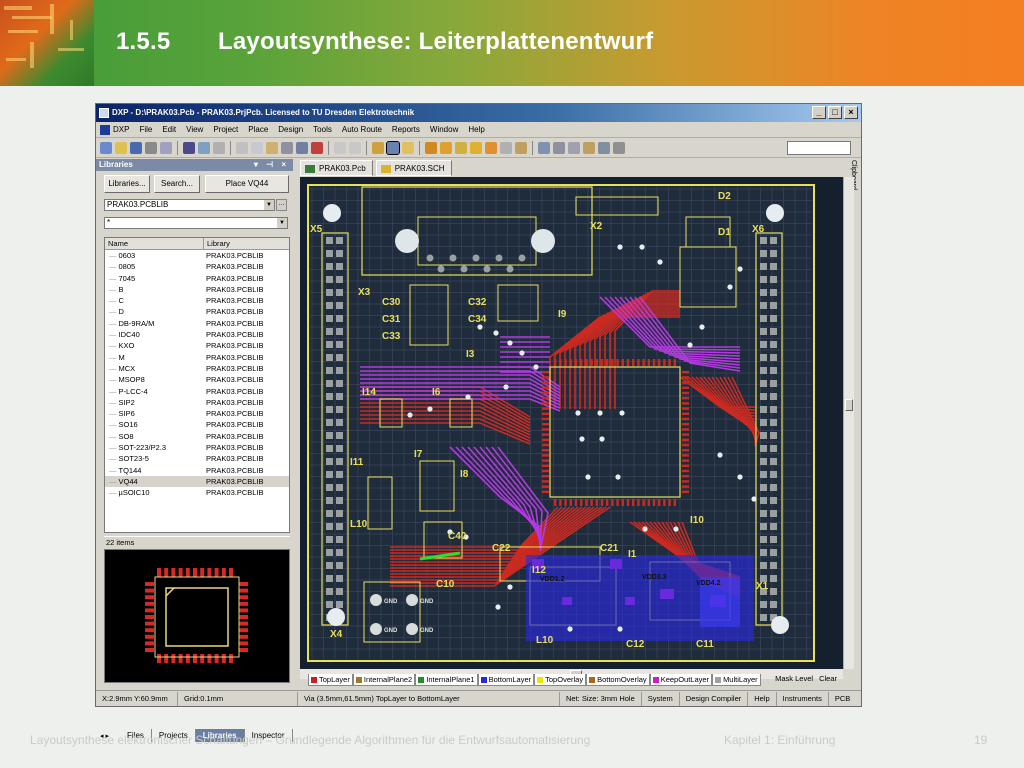 The height and width of the screenshot is (768, 1024). Describe the element at coordinates (145, 129) in the screenshot. I see `menu-file: File` at that location.